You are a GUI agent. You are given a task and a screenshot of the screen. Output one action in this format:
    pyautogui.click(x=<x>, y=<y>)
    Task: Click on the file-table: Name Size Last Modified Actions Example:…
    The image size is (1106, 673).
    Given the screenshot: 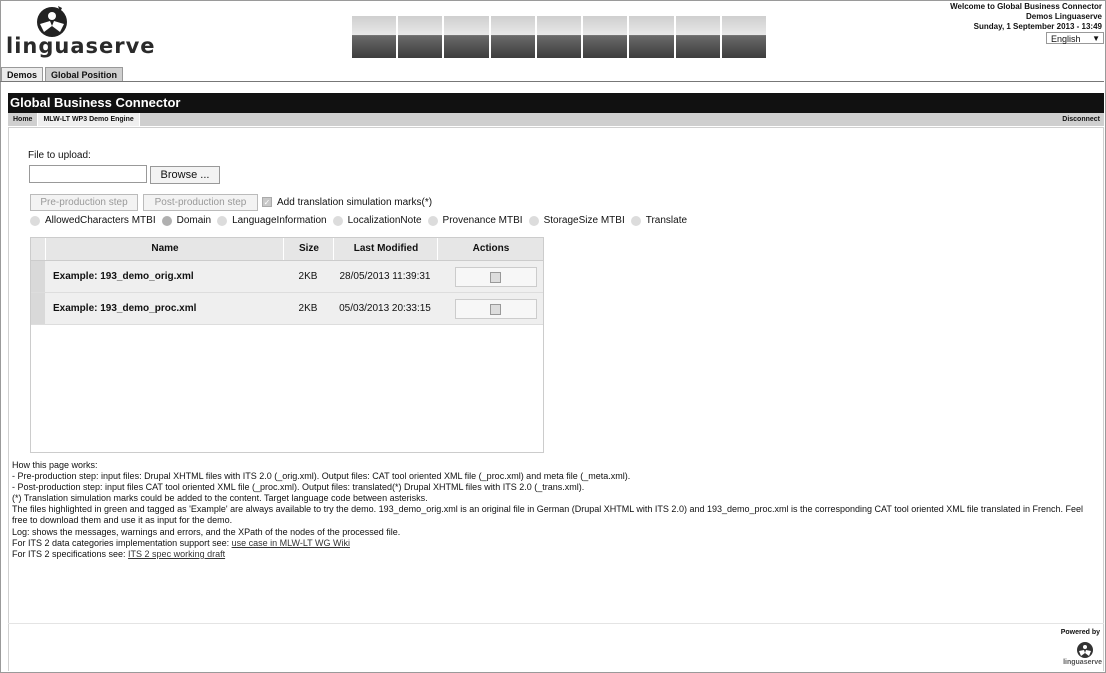 What is the action you would take?
    pyautogui.click(x=287, y=345)
    